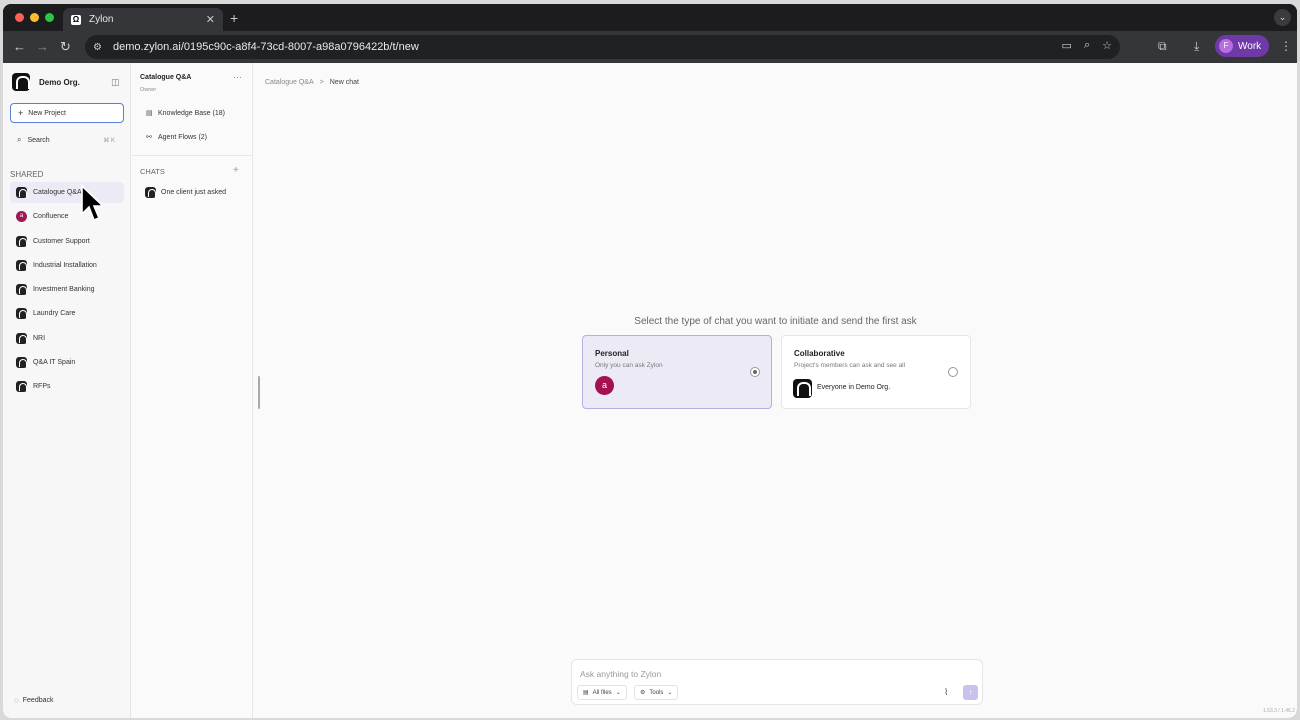 The height and width of the screenshot is (720, 1300). What do you see at coordinates (819, 353) in the screenshot?
I see `collab-card-title: Collaborative` at bounding box center [819, 353].